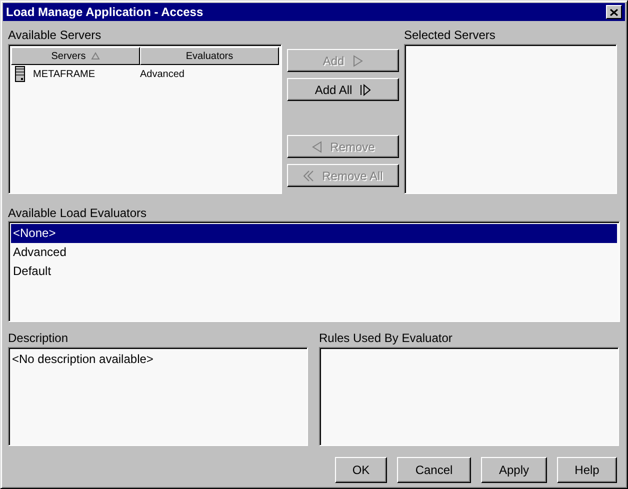 This screenshot has width=628, height=489. I want to click on selected-servers-label: Selected Servers, so click(450, 35).